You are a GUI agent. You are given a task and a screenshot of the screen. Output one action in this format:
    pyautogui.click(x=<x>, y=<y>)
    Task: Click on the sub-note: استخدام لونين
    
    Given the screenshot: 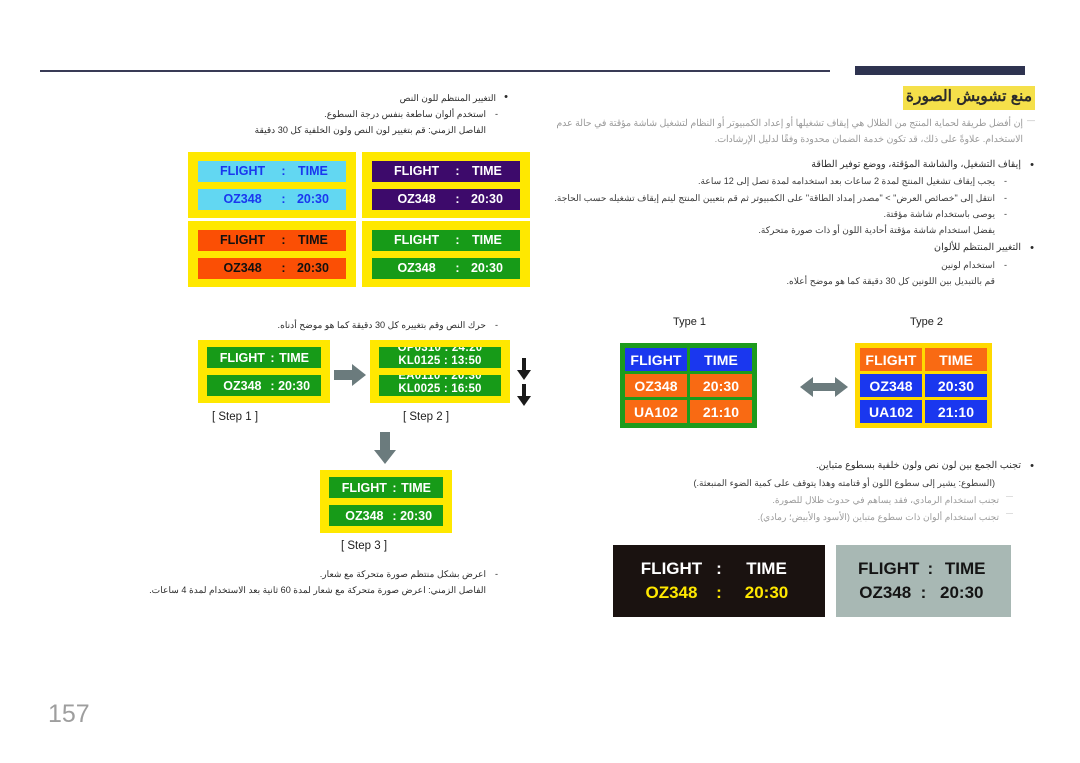 What is the action you would take?
    pyautogui.click(x=764, y=265)
    